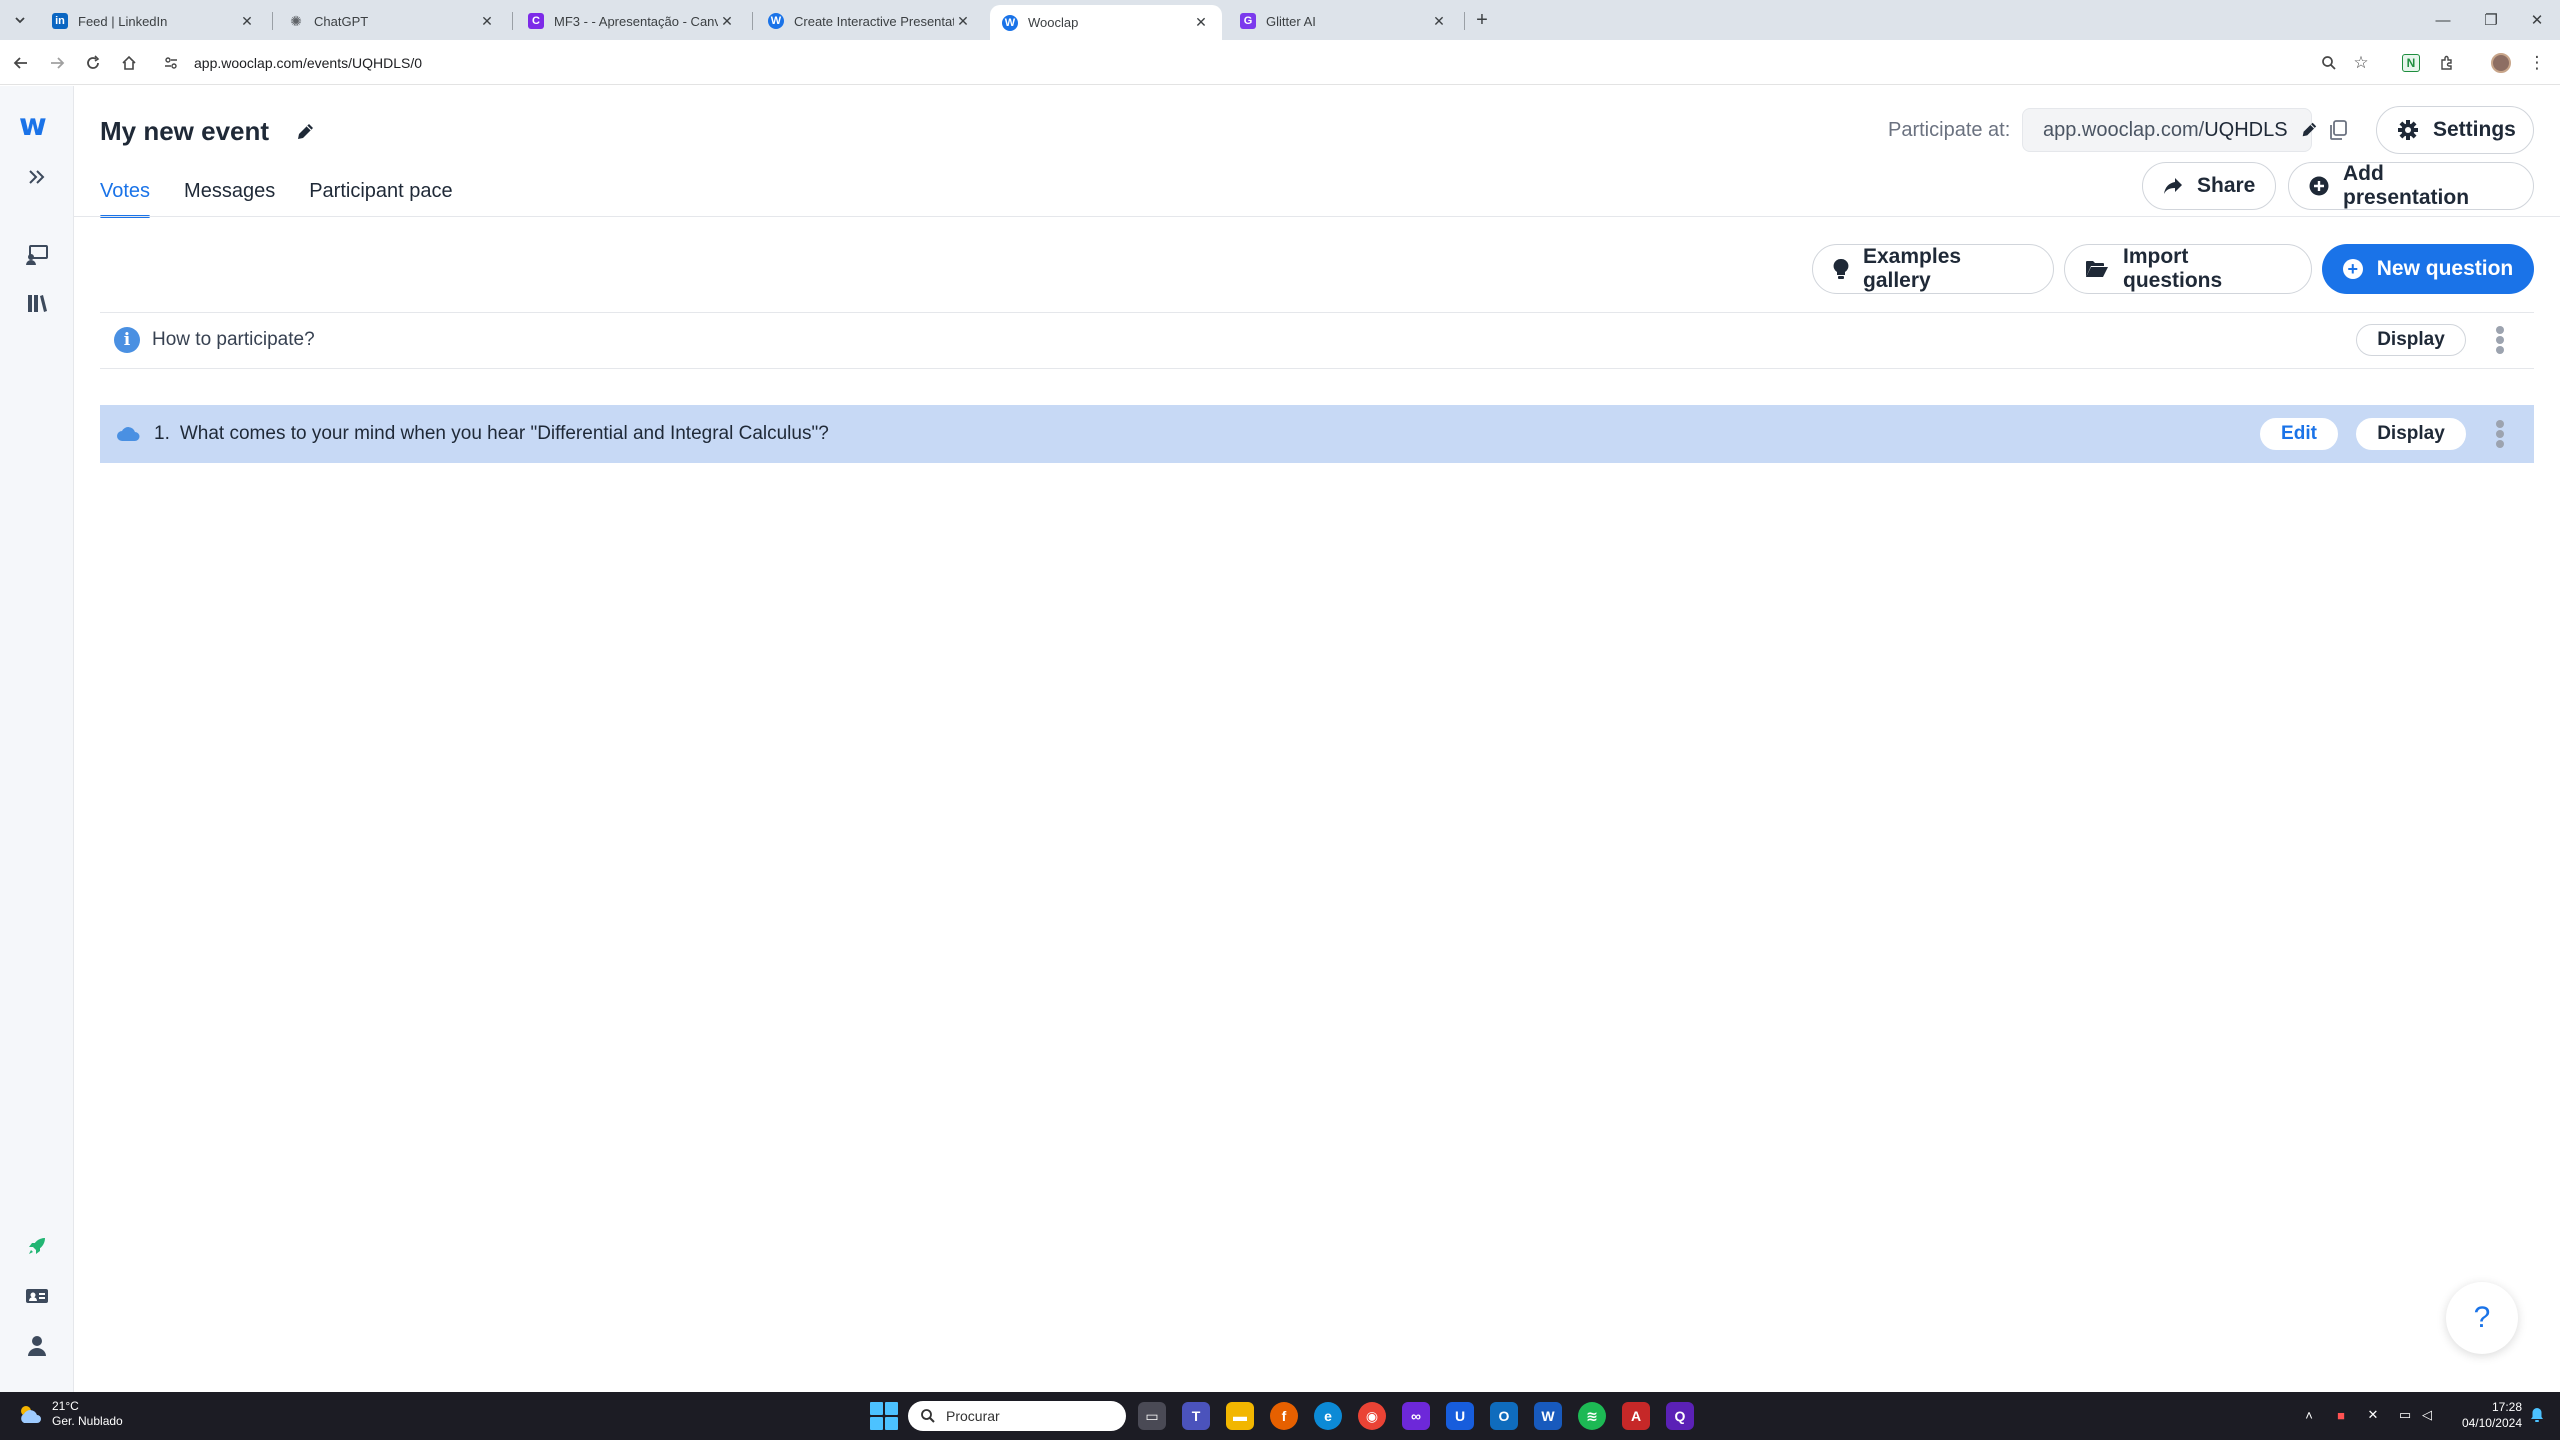  What do you see at coordinates (2500, 340) in the screenshot?
I see `how-to-more-options-icon` at bounding box center [2500, 340].